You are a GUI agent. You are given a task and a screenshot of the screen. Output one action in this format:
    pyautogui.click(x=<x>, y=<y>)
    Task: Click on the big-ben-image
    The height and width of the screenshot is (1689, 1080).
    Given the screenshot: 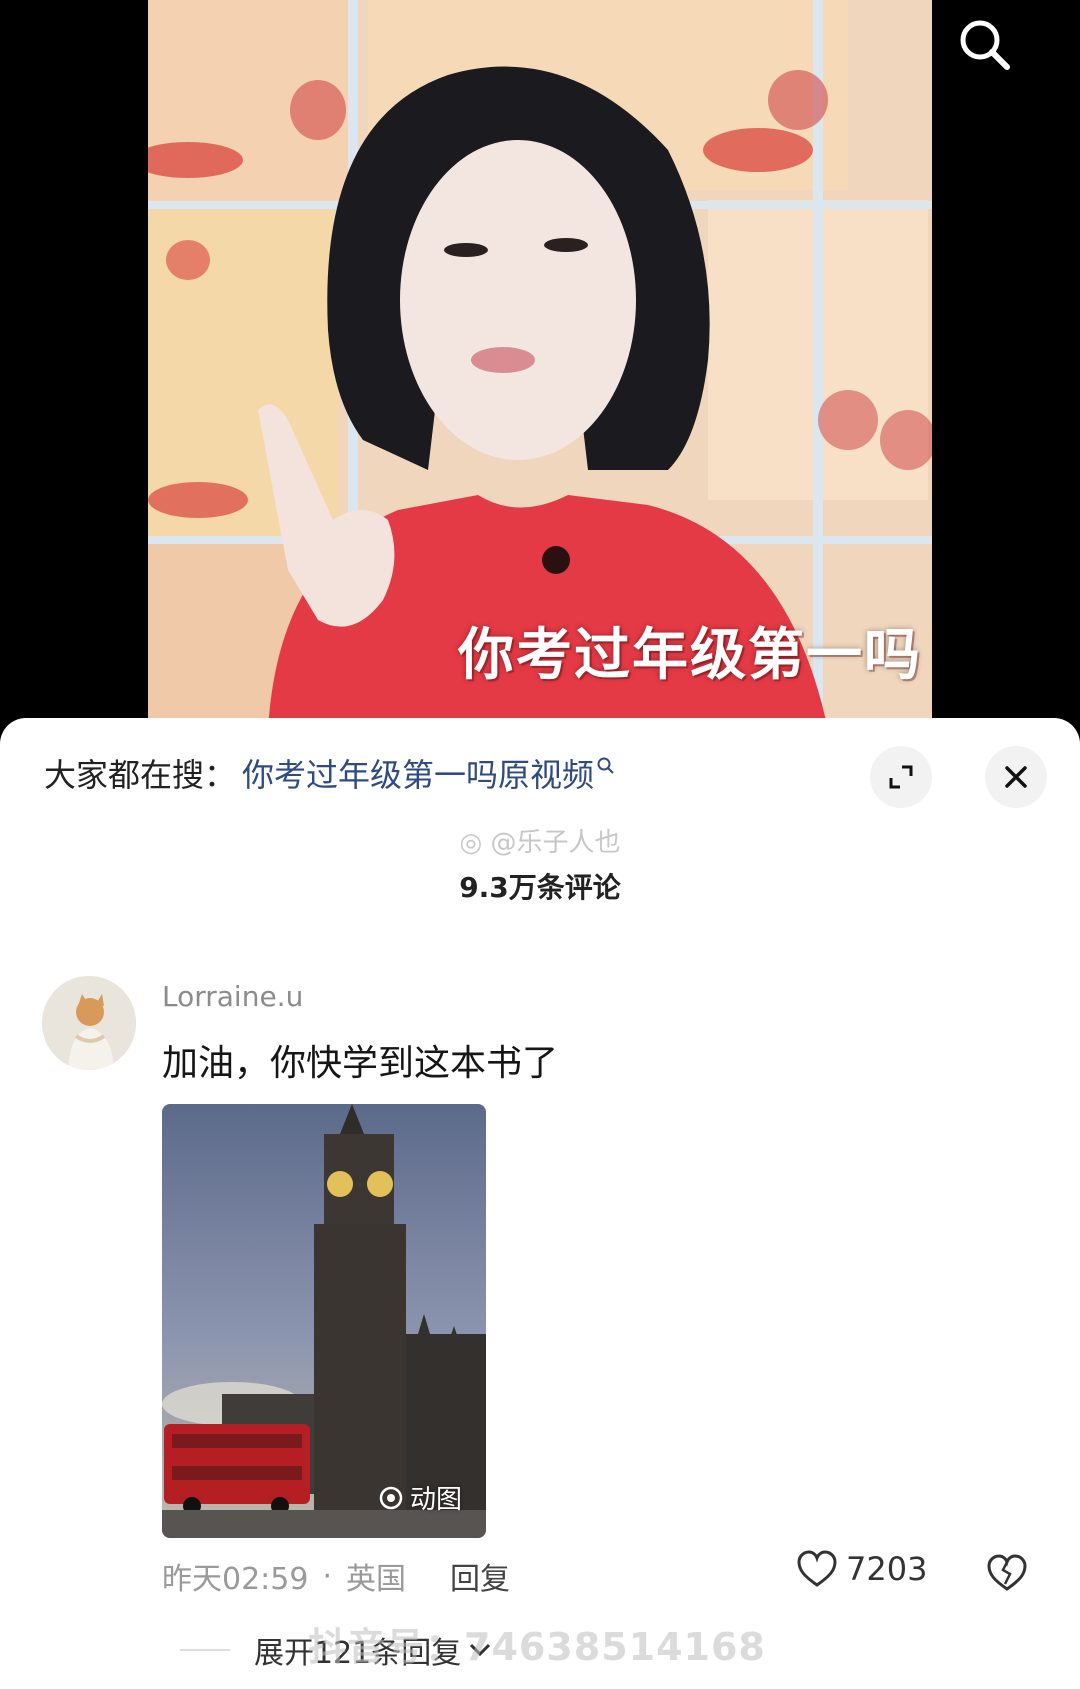 What is the action you would take?
    pyautogui.click(x=324, y=1321)
    